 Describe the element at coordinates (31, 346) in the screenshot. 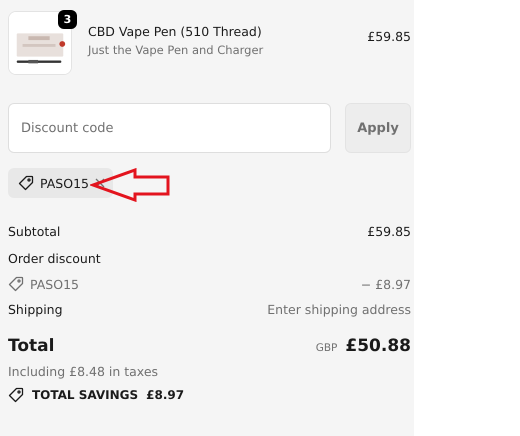

I see `total-label: Total` at that location.